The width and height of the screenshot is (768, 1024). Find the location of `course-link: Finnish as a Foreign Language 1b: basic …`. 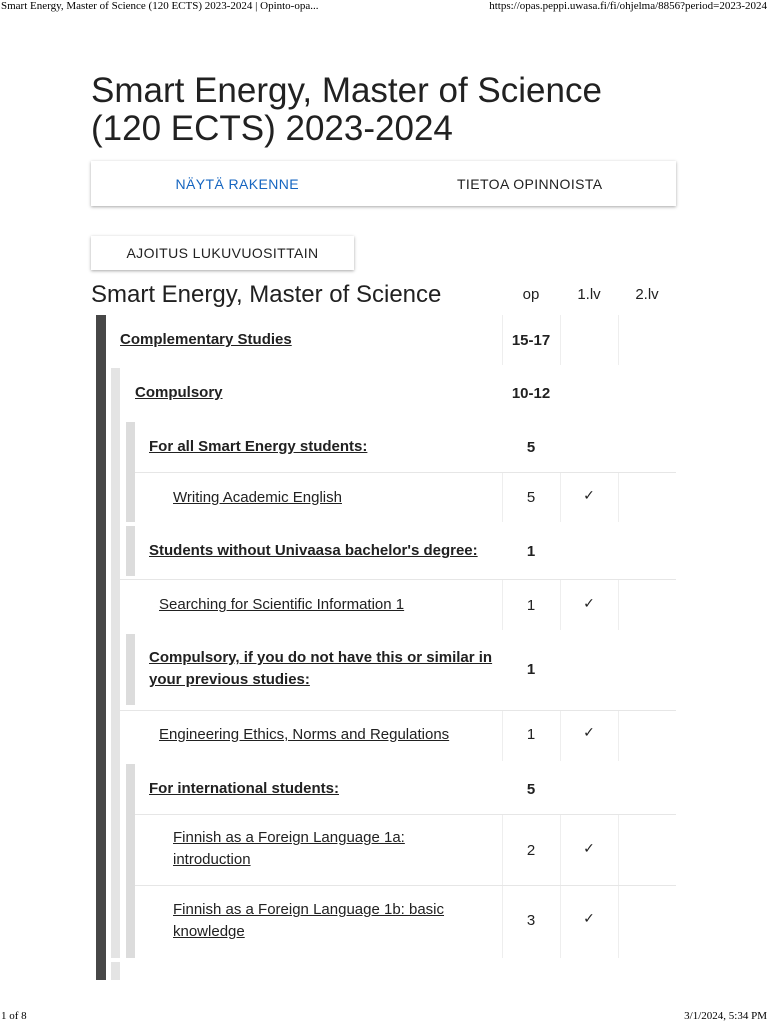

course-link: Finnish as a Foreign Language 1b: basic … is located at coordinates (333, 922).